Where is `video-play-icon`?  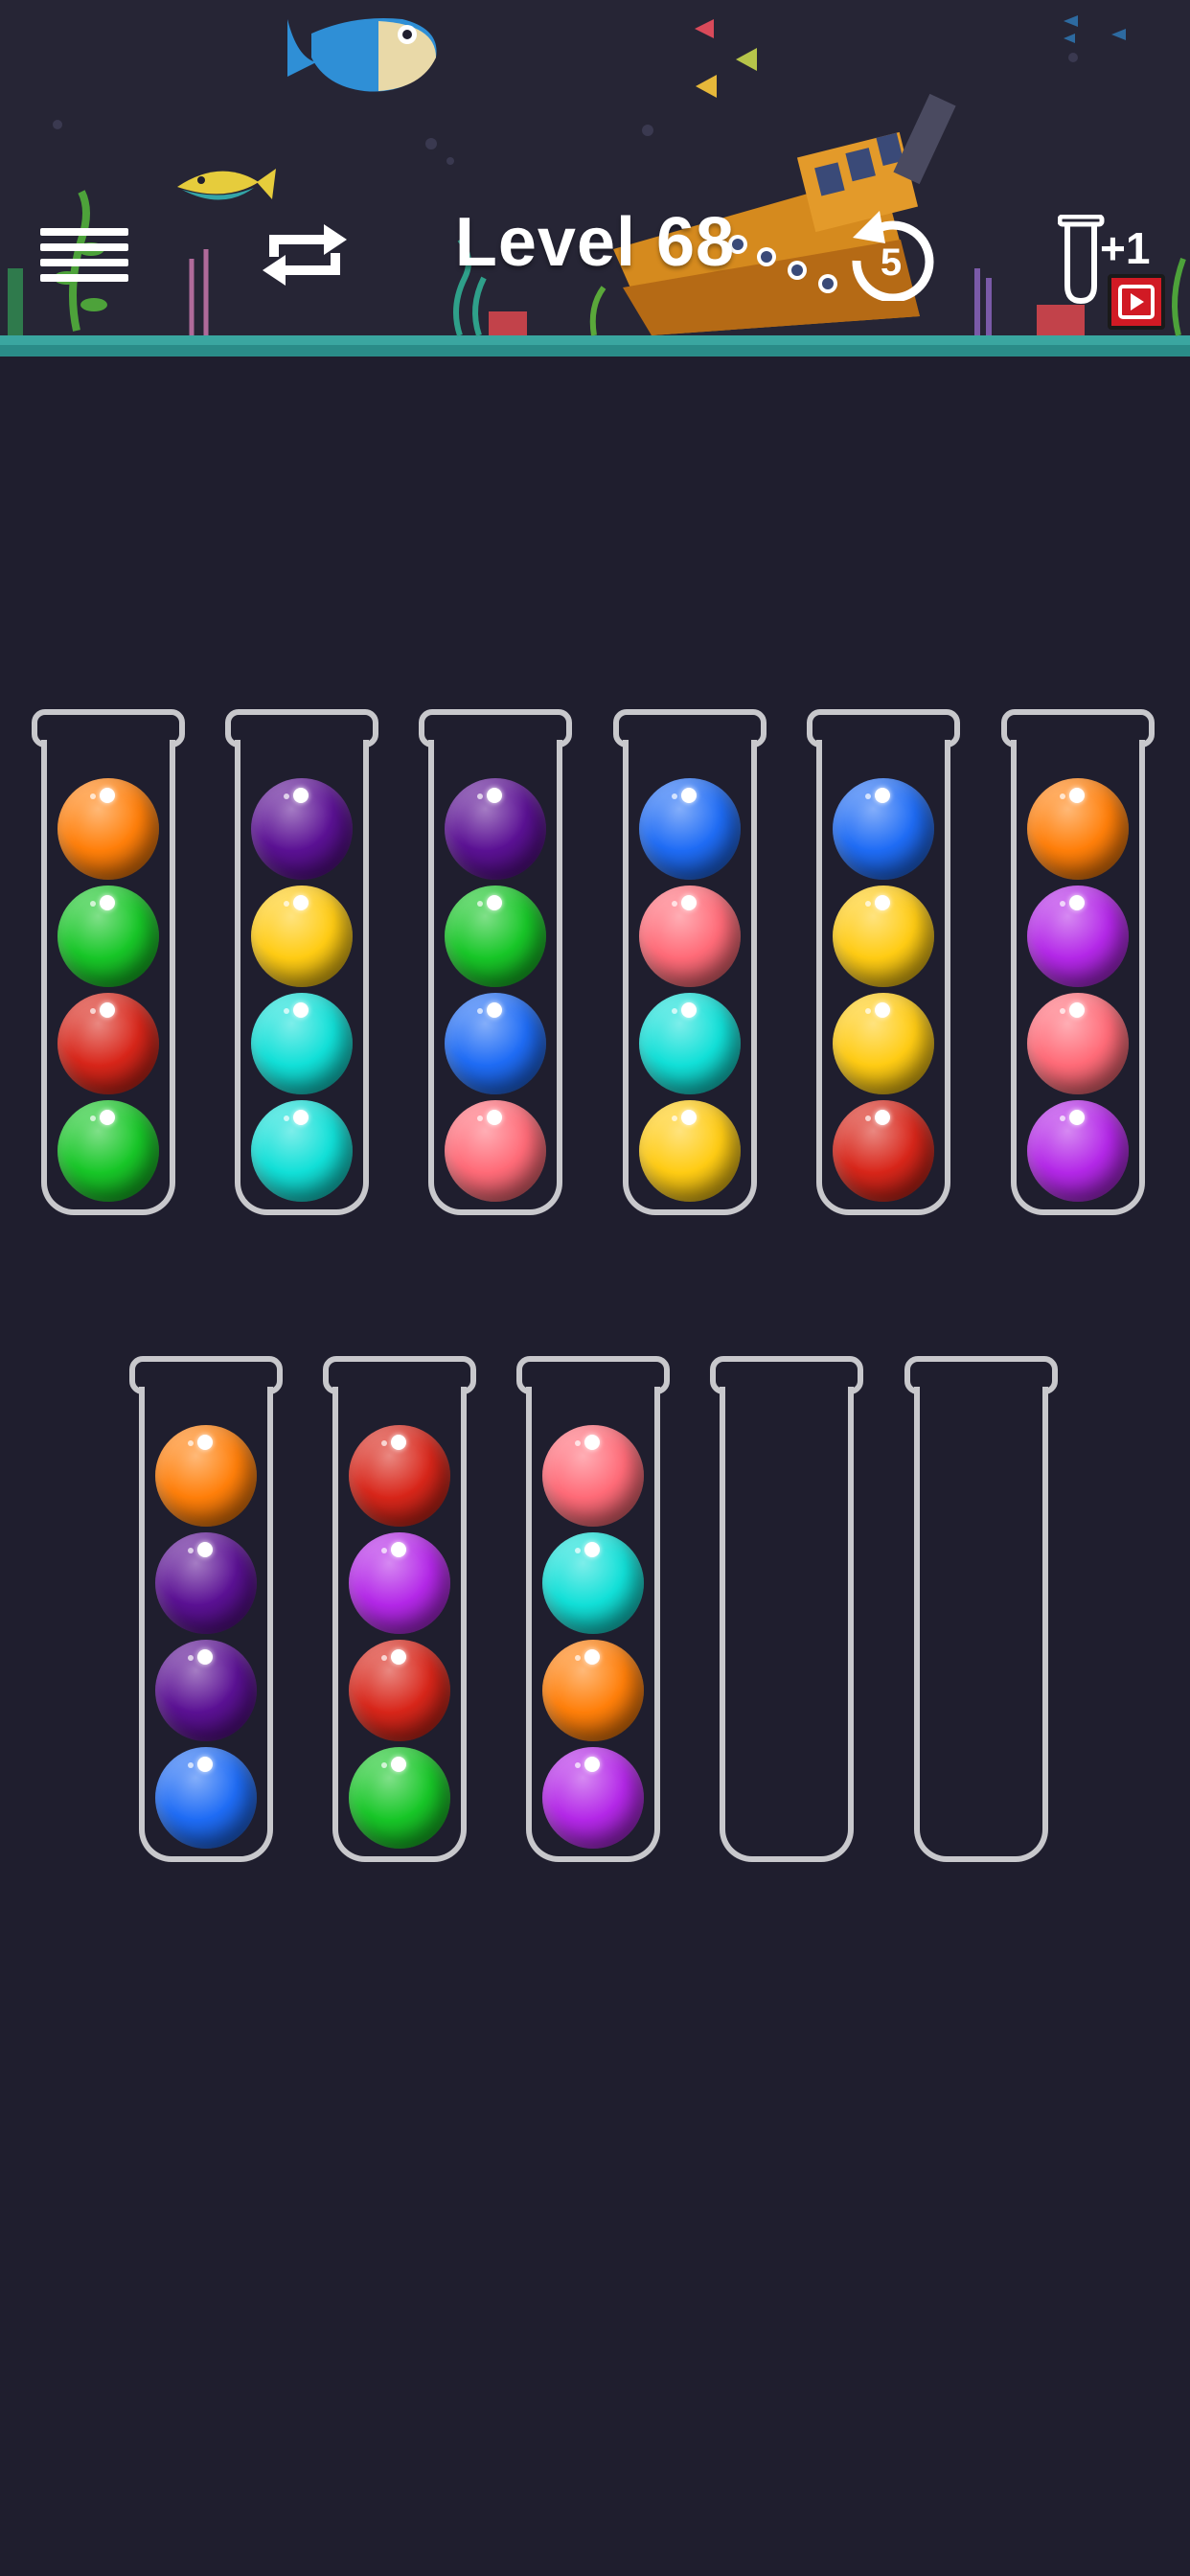
video-play-icon is located at coordinates (1136, 302).